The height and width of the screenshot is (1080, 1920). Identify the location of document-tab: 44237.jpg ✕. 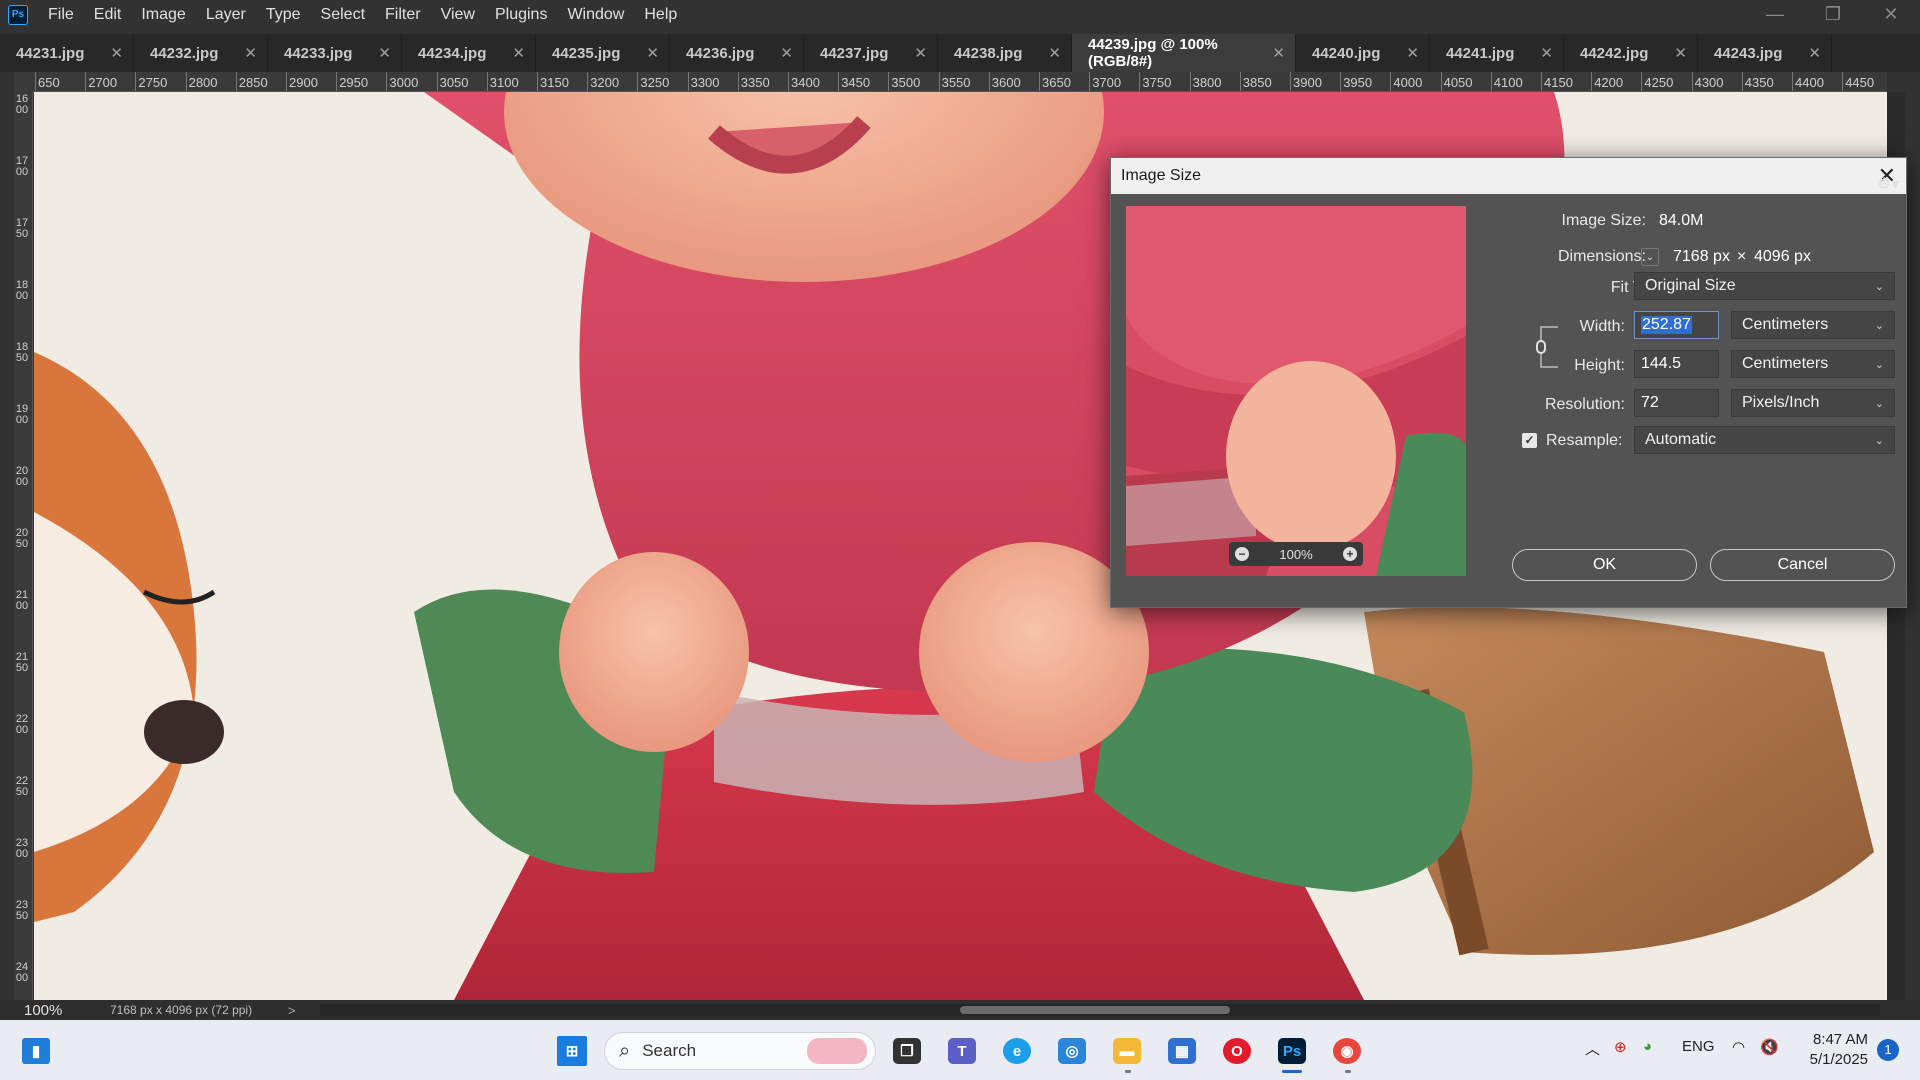
(871, 53).